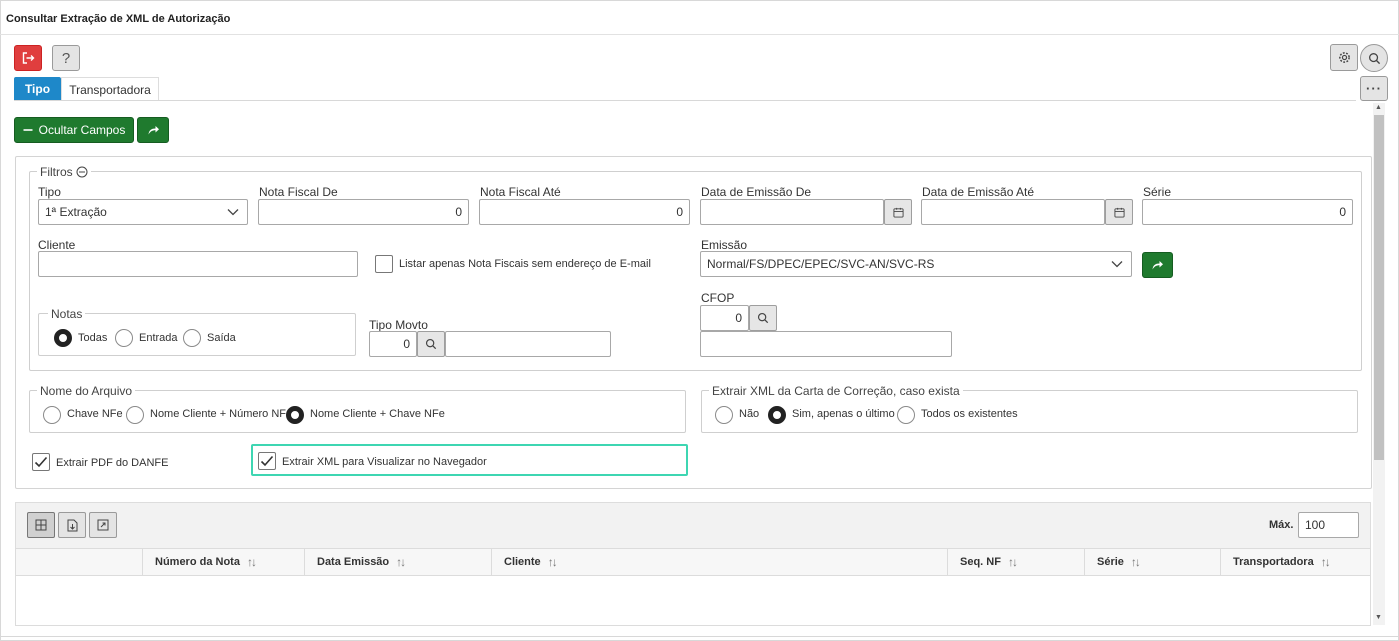  What do you see at coordinates (49, 192) in the screenshot?
I see `tipo-label: Tipo` at bounding box center [49, 192].